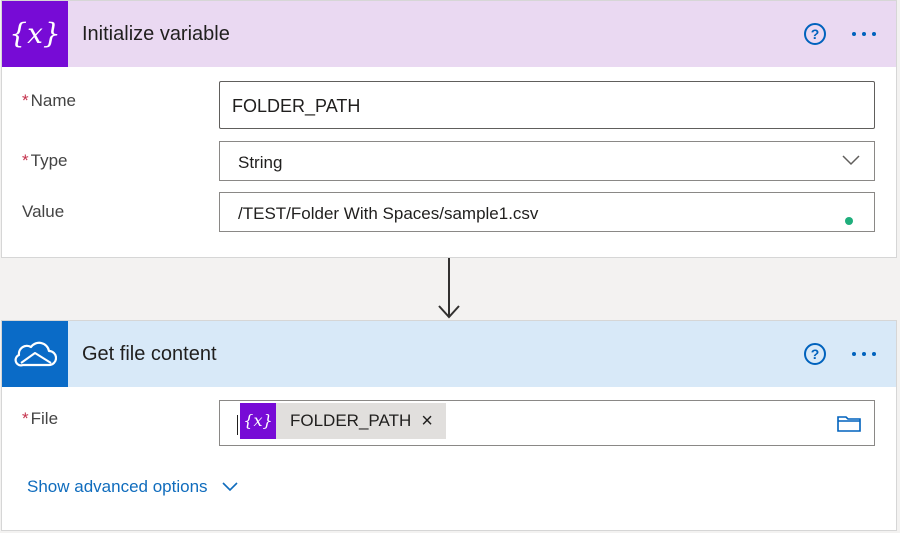  Describe the element at coordinates (40, 418) in the screenshot. I see `file-label: * File` at that location.